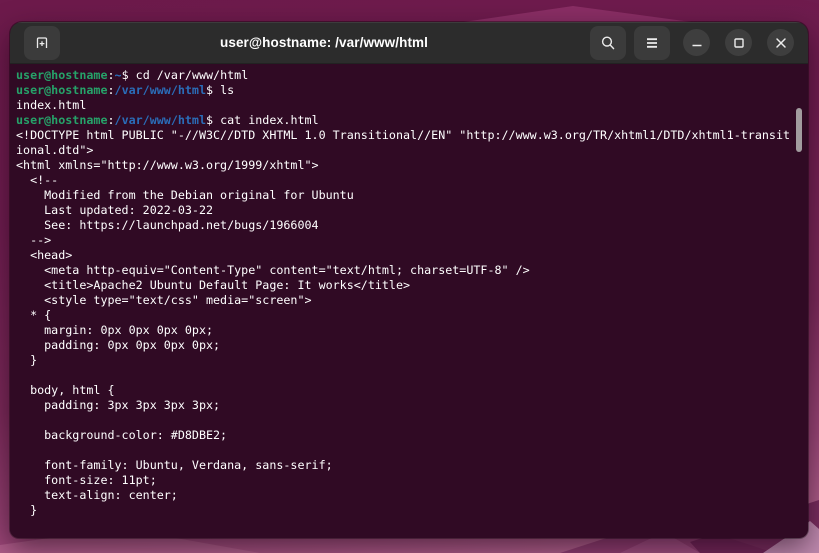 This screenshot has height=553, width=819. What do you see at coordinates (125, 90) in the screenshot?
I see `terminal-line: user@hostname:/var/www/html$ ls` at bounding box center [125, 90].